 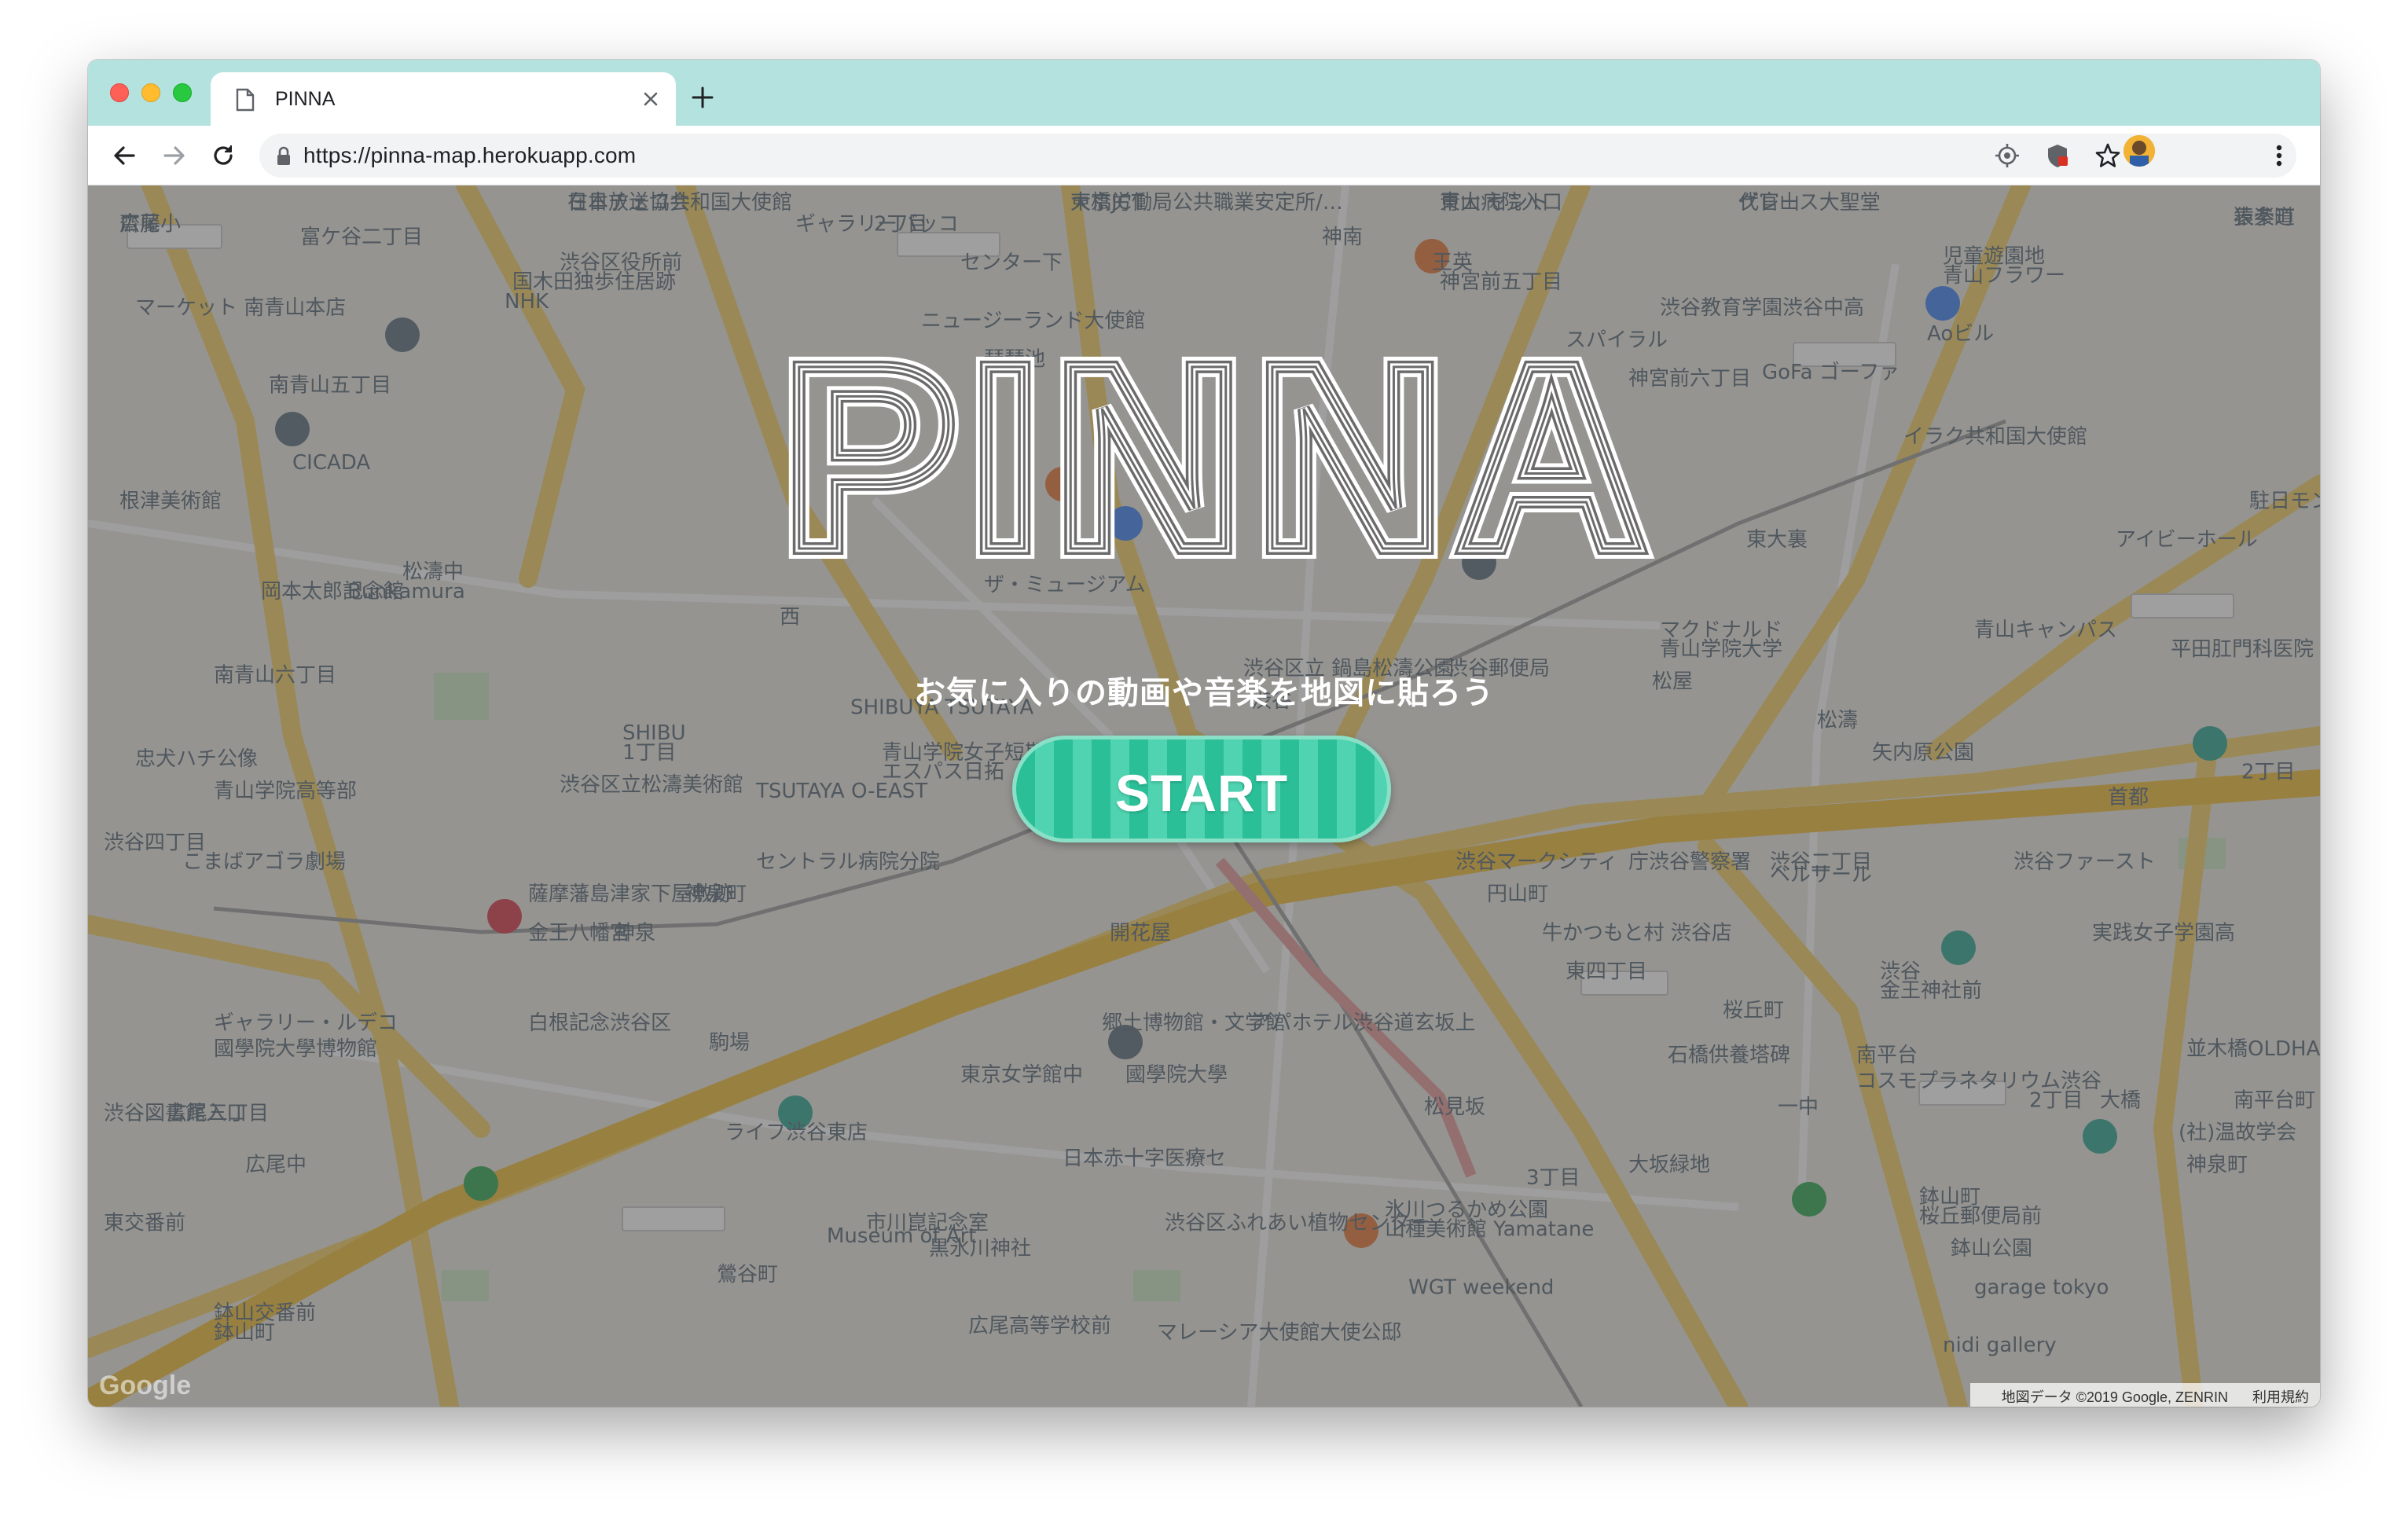 What do you see at coordinates (305, 99) in the screenshot?
I see `tab-title: PINNA` at bounding box center [305, 99].